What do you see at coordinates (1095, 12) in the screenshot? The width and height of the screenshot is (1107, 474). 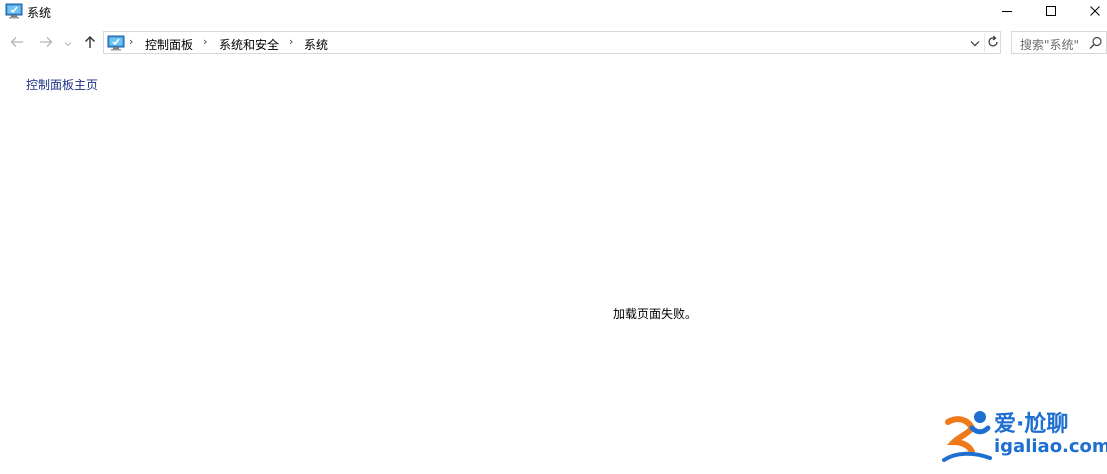 I see `close-icon` at bounding box center [1095, 12].